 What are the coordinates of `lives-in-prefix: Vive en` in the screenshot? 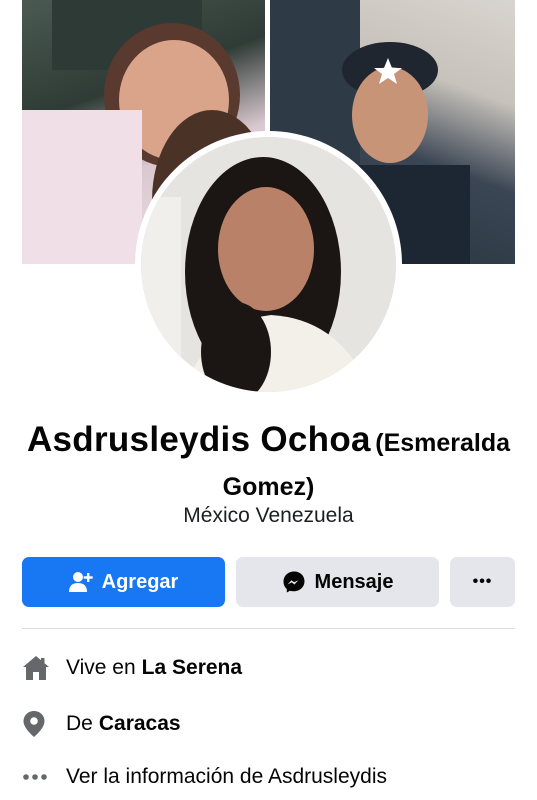 It's located at (101, 667).